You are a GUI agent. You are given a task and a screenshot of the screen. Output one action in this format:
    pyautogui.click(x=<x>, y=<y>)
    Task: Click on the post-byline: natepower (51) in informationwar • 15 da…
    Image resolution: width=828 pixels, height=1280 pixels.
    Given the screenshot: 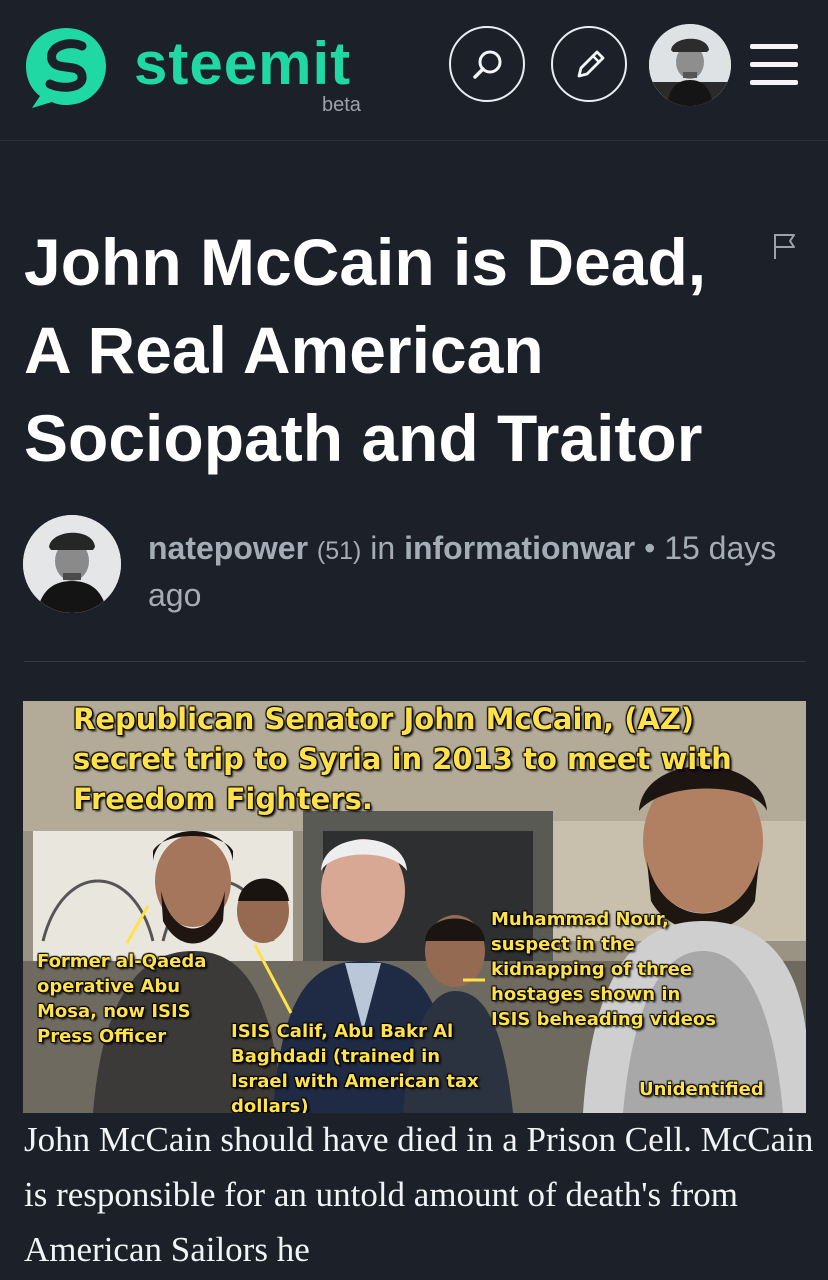 What is the action you would take?
    pyautogui.click(x=468, y=571)
    